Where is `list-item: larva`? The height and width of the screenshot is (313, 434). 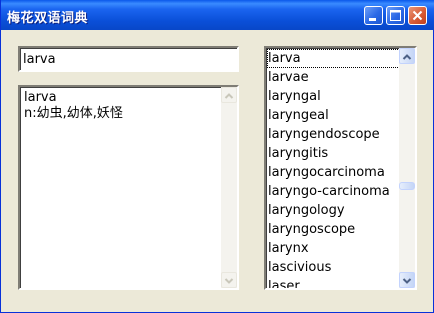
list-item: larva is located at coordinates (333, 58).